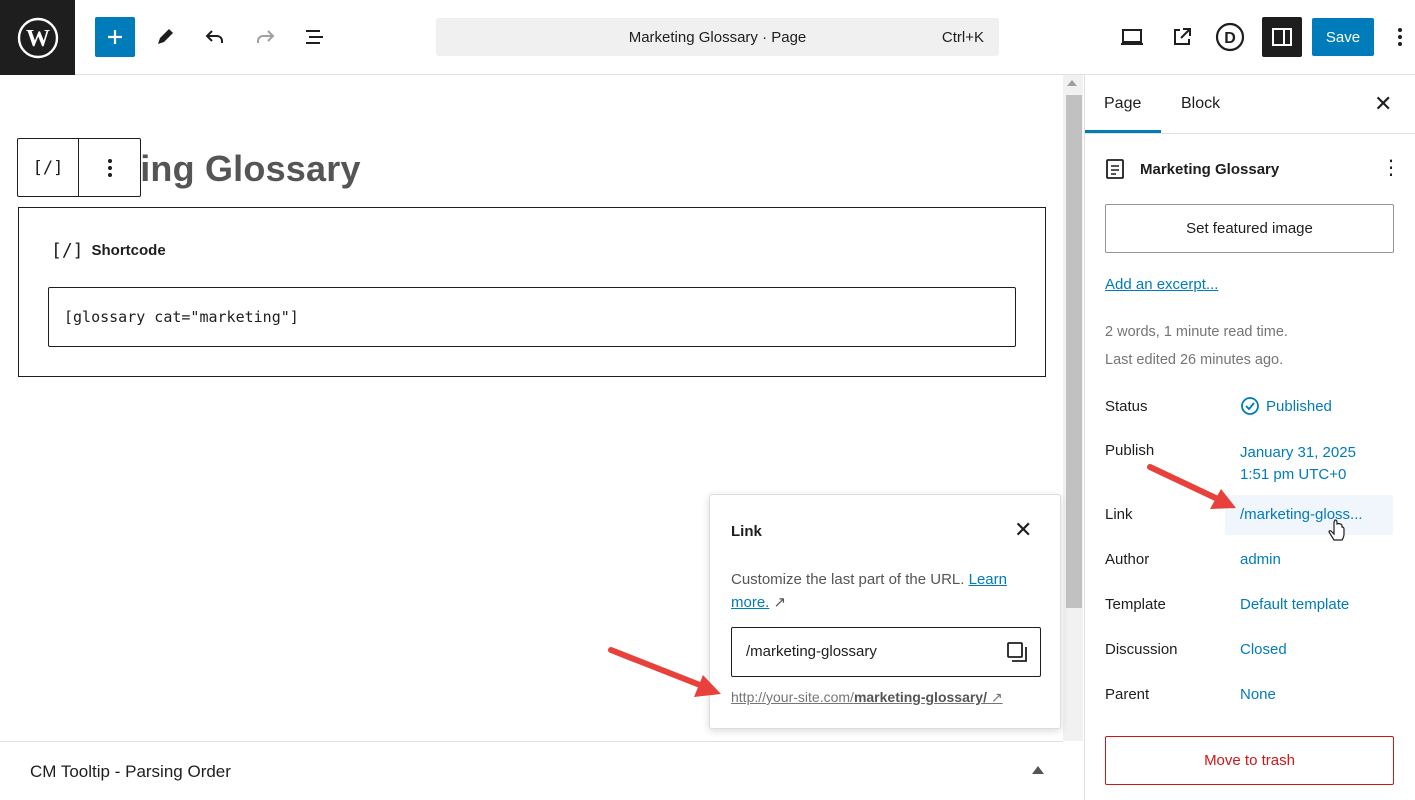 Image resolution: width=1415 pixels, height=800 pixels. I want to click on author-value: admin, so click(1260, 559).